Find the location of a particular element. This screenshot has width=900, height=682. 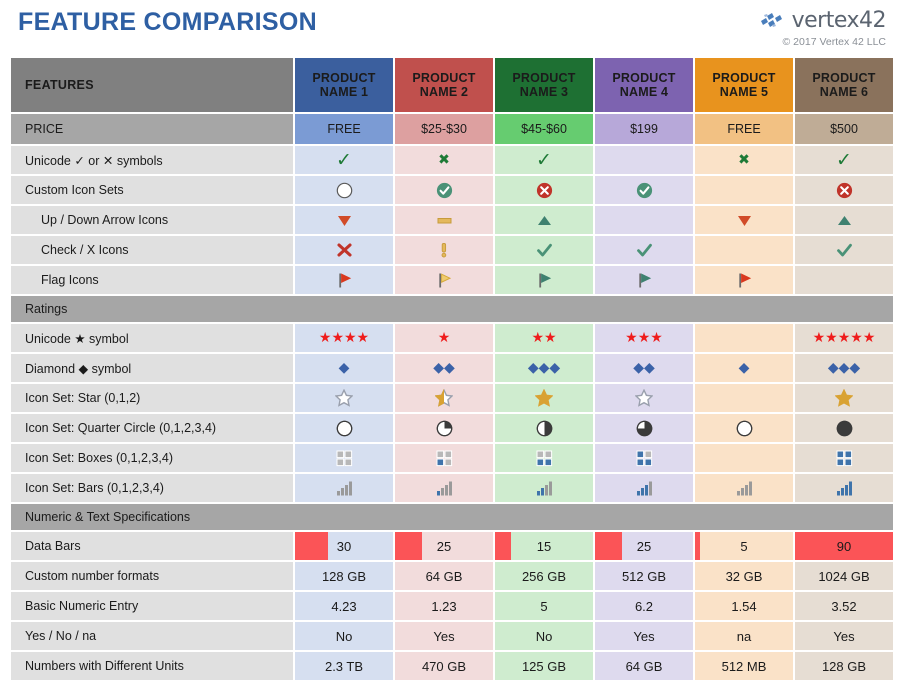

product-header-6: PRODUCT NAME 6 is located at coordinates (844, 85).